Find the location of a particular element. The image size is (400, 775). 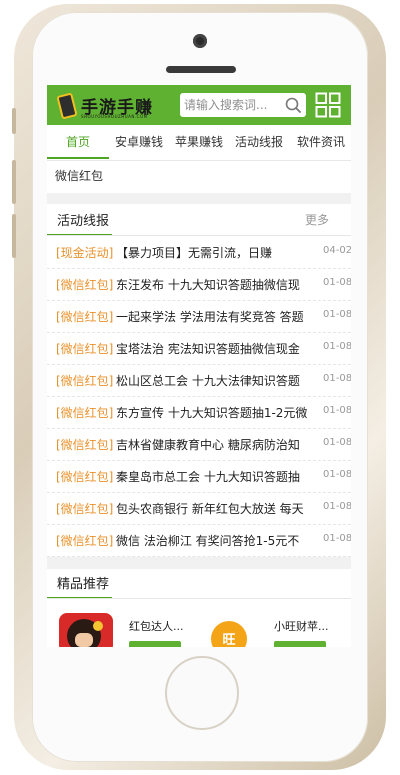

search-input is located at coordinates (232, 105).